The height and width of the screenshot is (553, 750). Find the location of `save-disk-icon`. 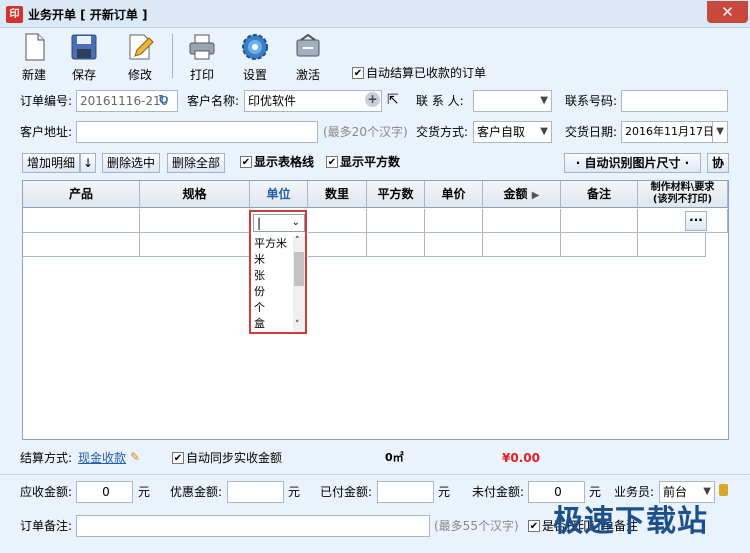

save-disk-icon is located at coordinates (84, 47).